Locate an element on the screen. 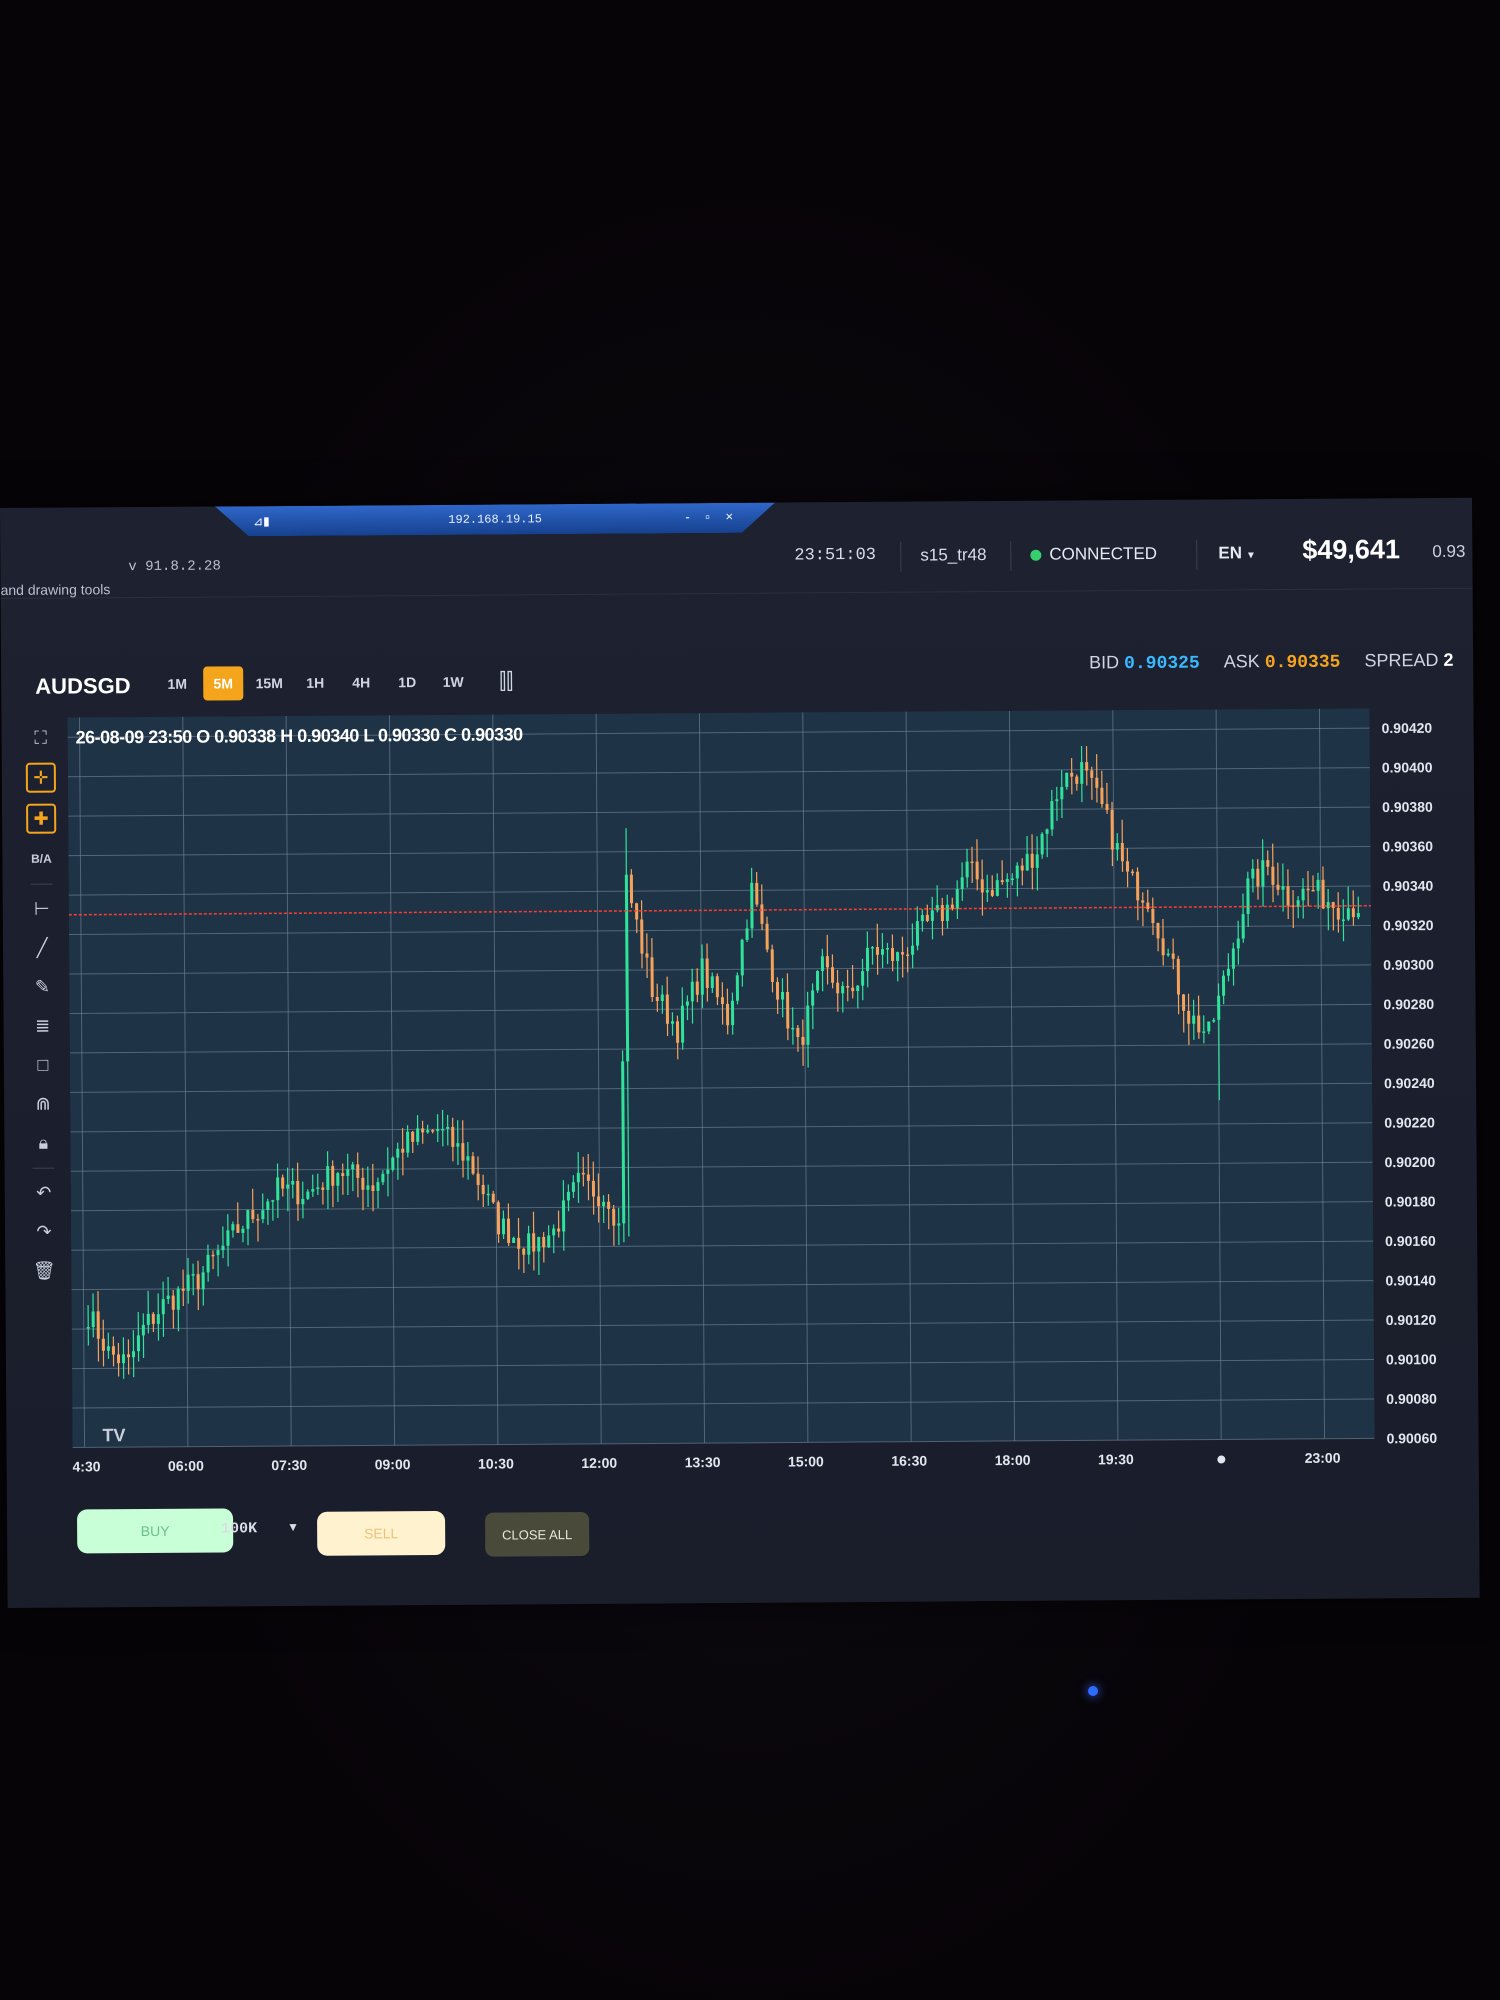 The width and height of the screenshot is (1500, 2000). timeframe-1w: 1W is located at coordinates (453, 682).